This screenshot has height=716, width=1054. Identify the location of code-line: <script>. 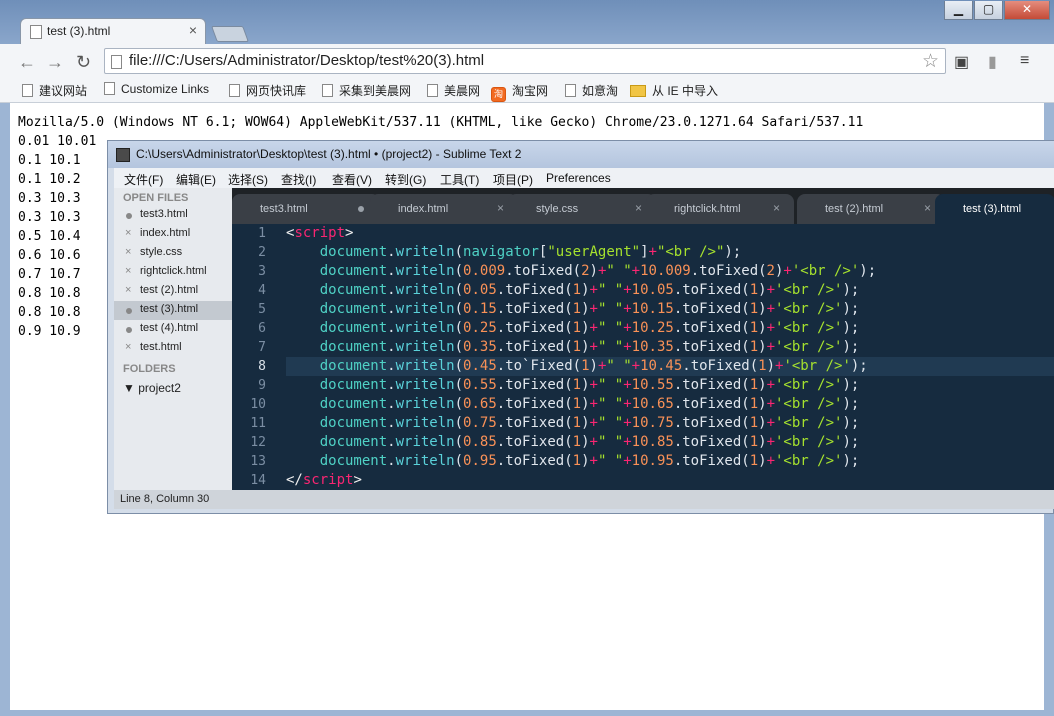
(320, 233).